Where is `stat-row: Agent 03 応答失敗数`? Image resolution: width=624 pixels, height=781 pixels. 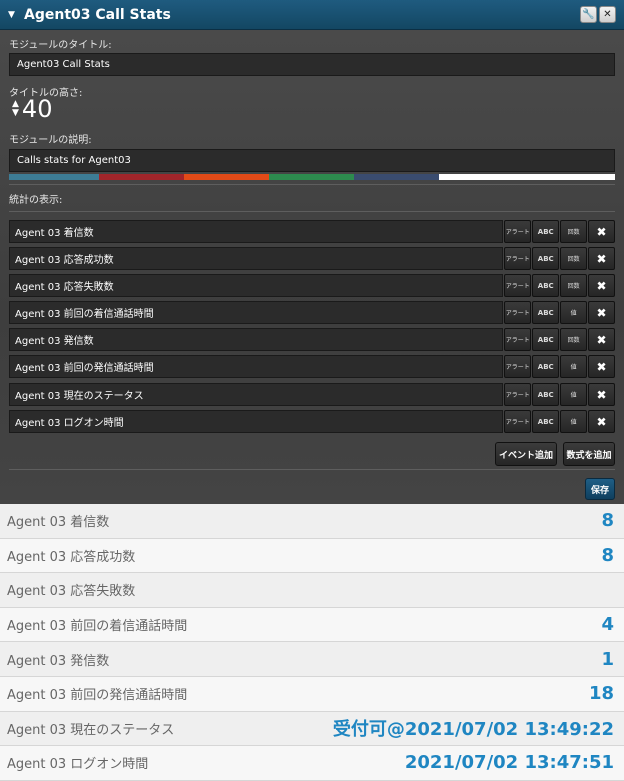
stat-row: Agent 03 応答失敗数 is located at coordinates (312, 590).